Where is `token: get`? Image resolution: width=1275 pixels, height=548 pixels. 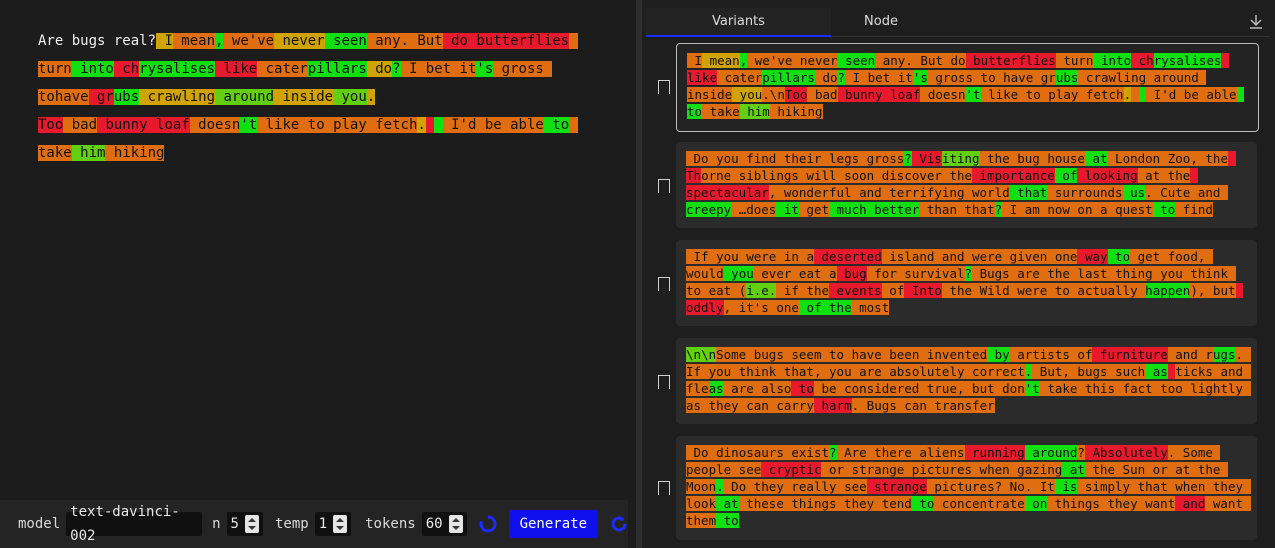
token: get is located at coordinates (1145, 256).